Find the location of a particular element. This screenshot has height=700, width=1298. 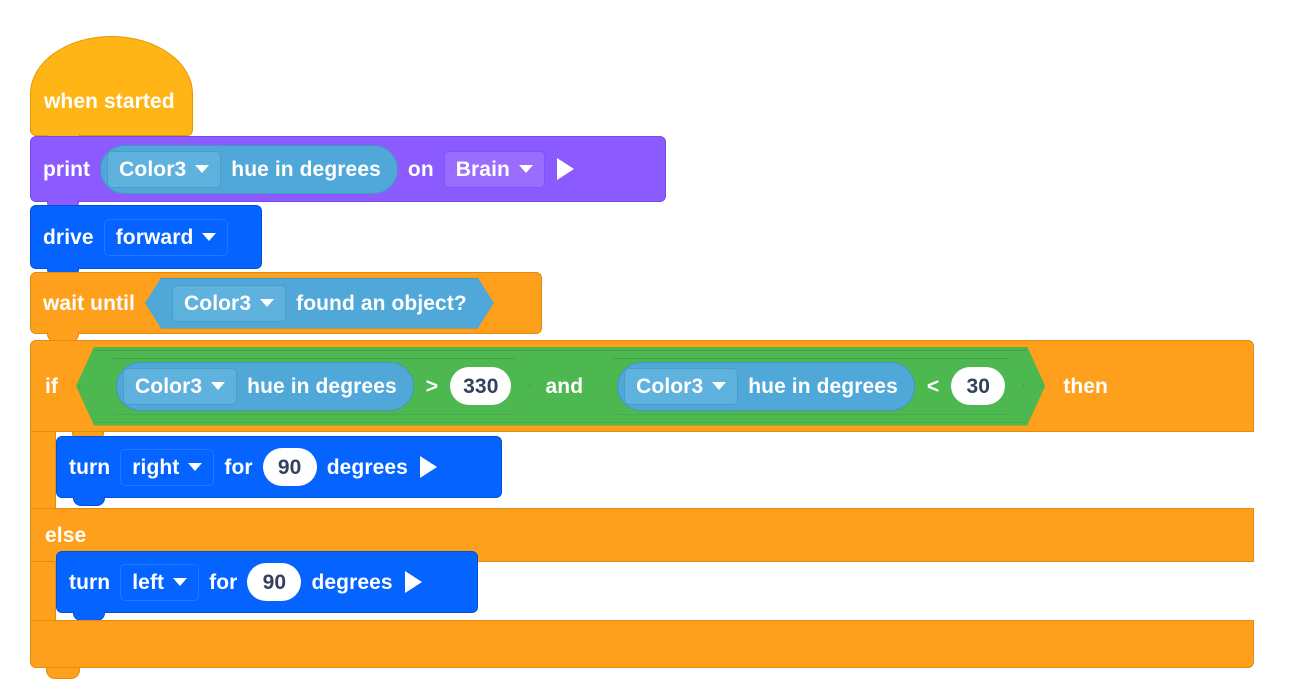

hue-upper-threshold-input: 330 is located at coordinates (480, 386).